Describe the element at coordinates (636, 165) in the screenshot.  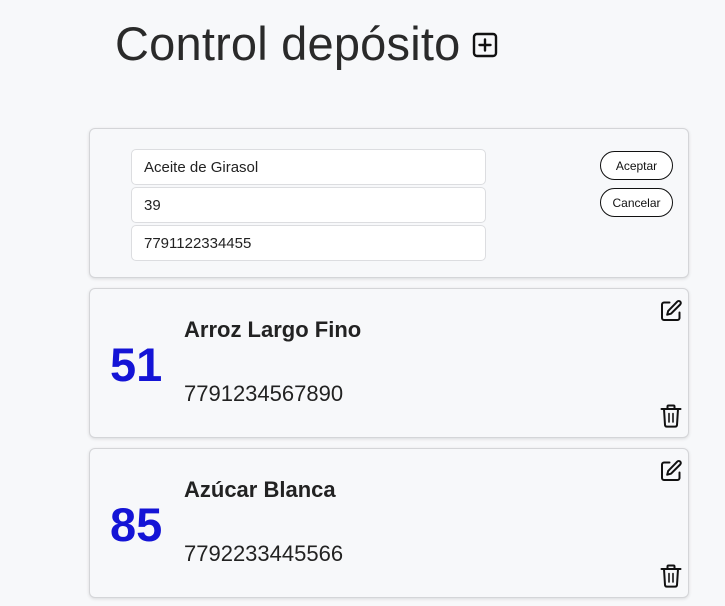
I see `accept-button: Aceptar` at that location.